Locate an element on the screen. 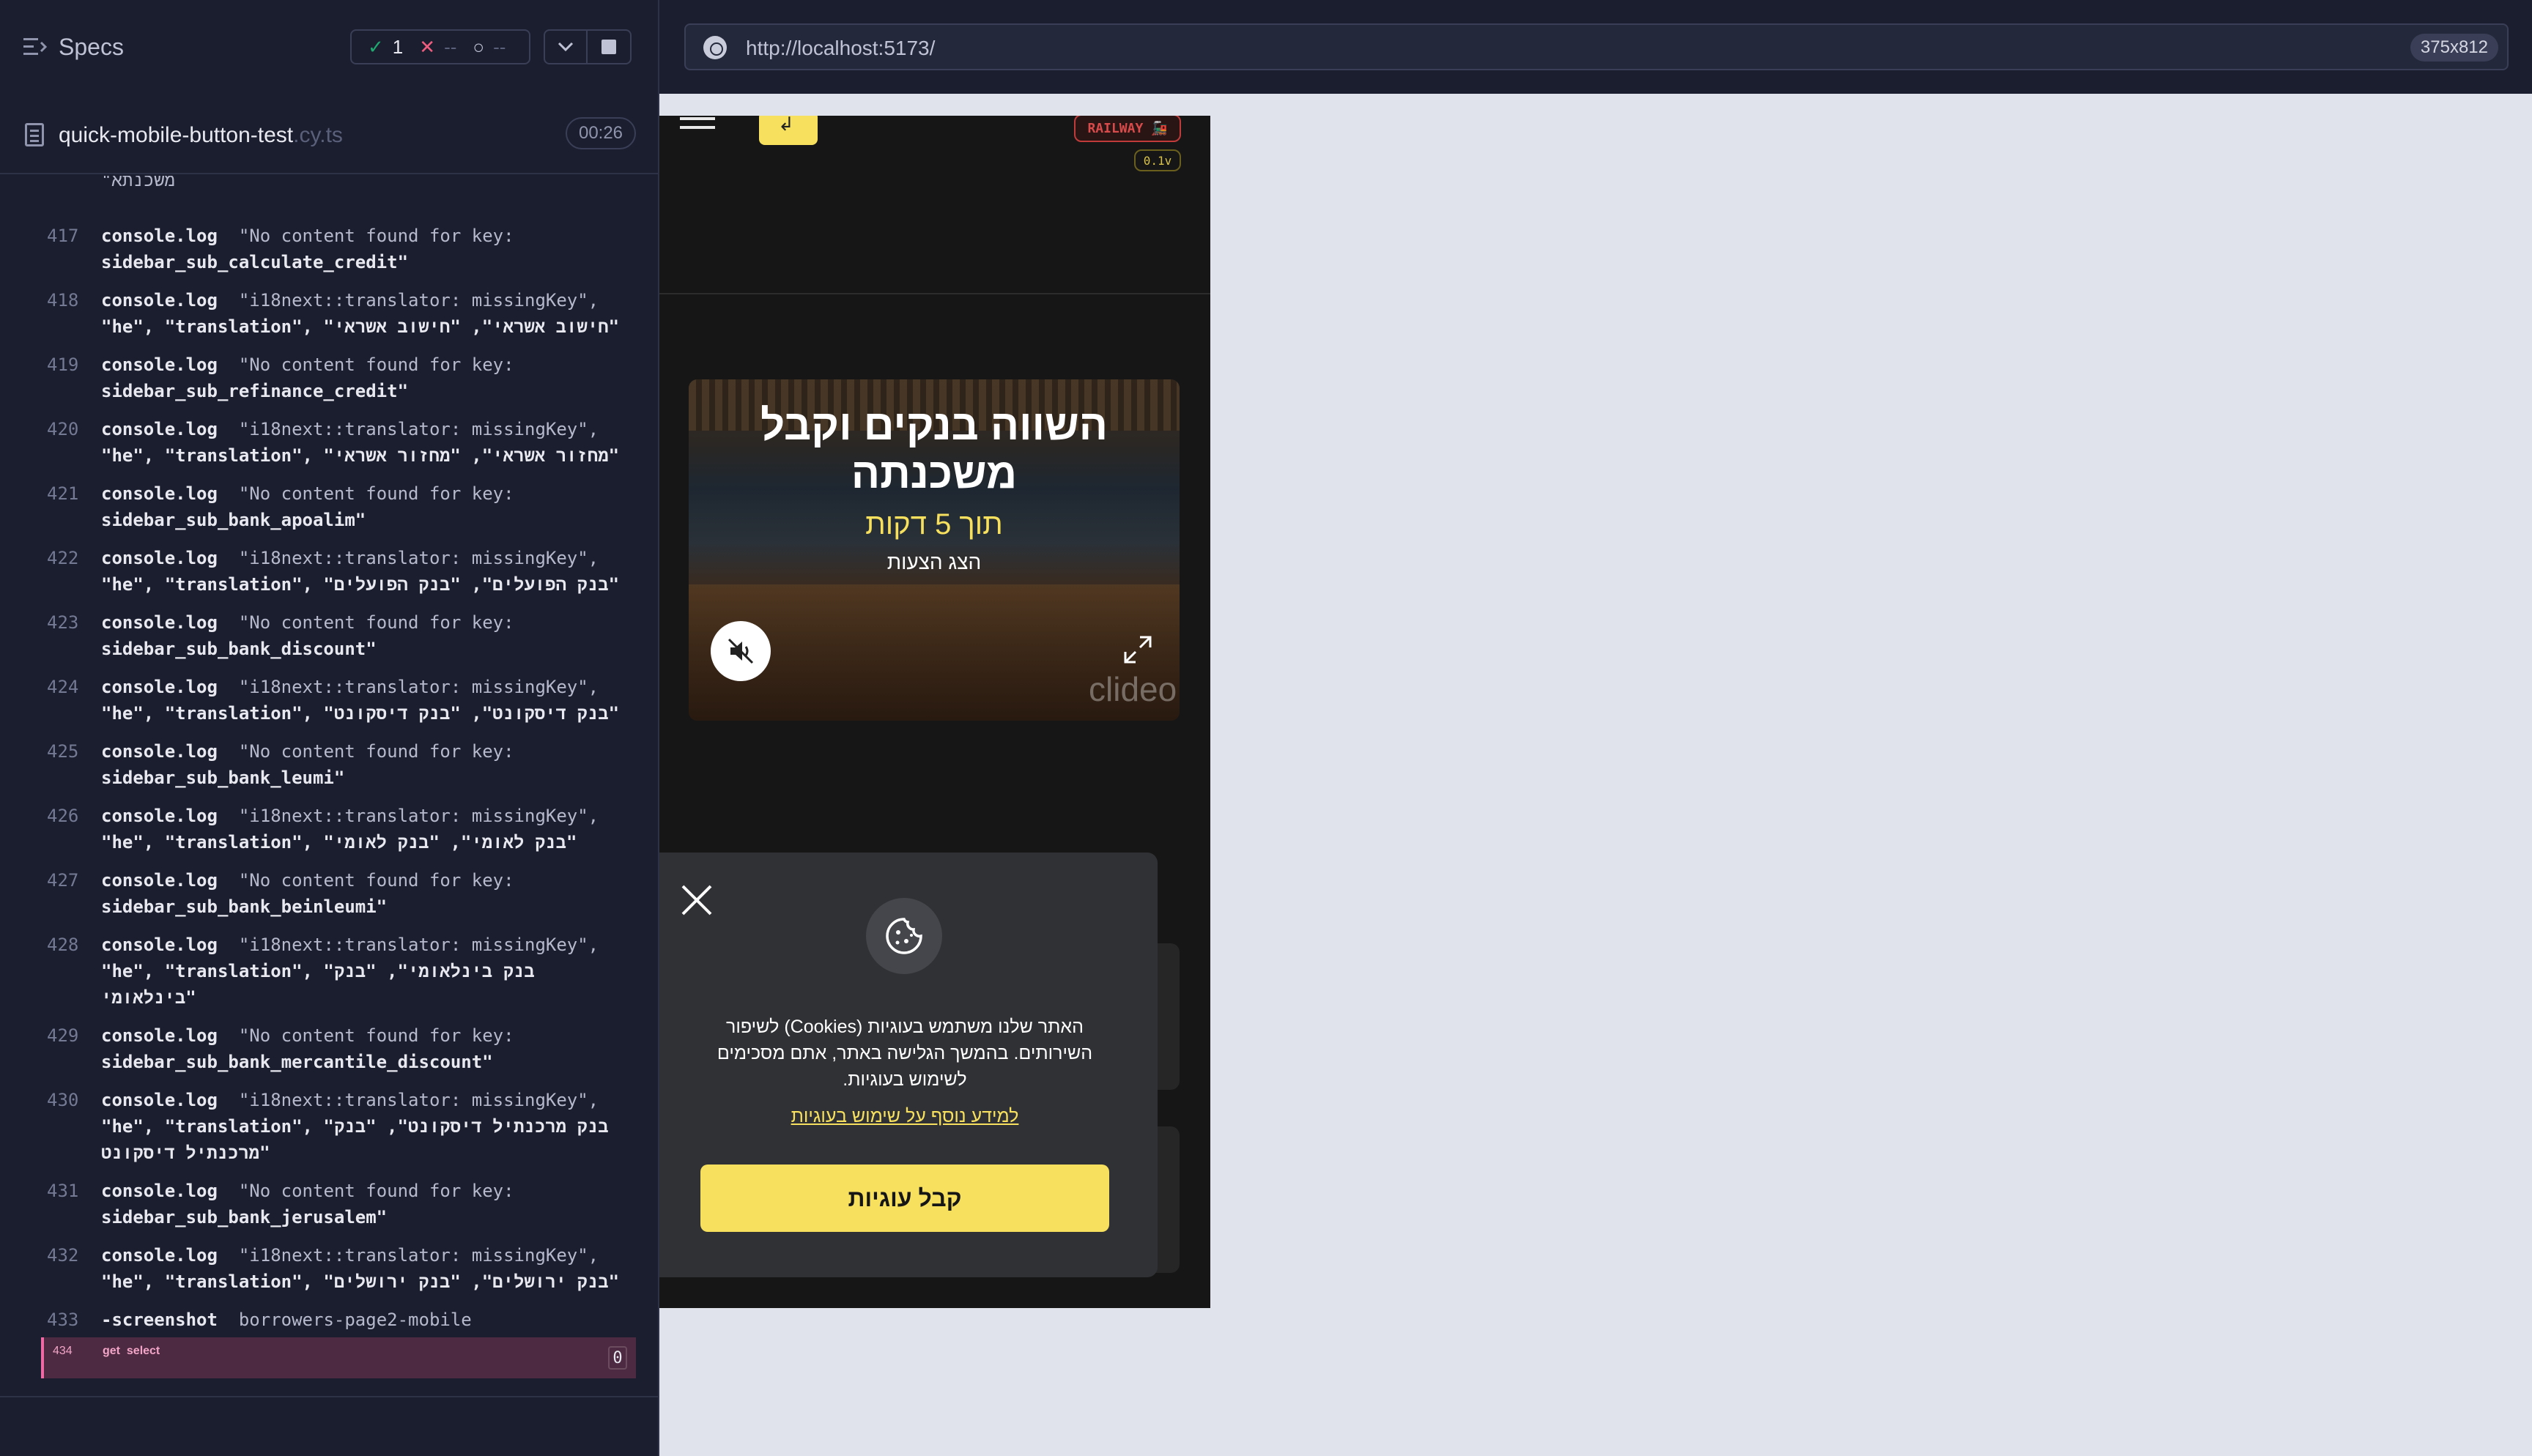  line-number: 430 is located at coordinates (63, 1100).